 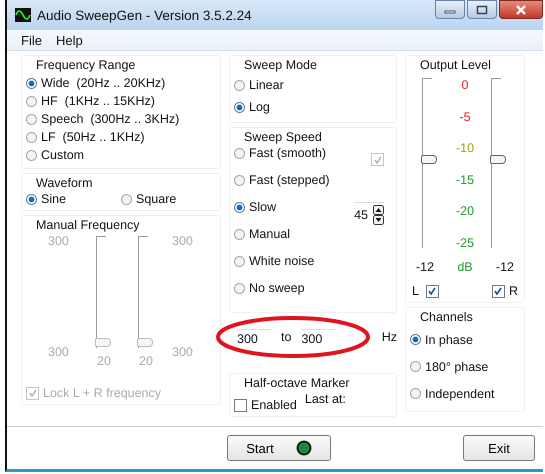 What do you see at coordinates (286, 337) in the screenshot?
I see `to-label: to` at bounding box center [286, 337].